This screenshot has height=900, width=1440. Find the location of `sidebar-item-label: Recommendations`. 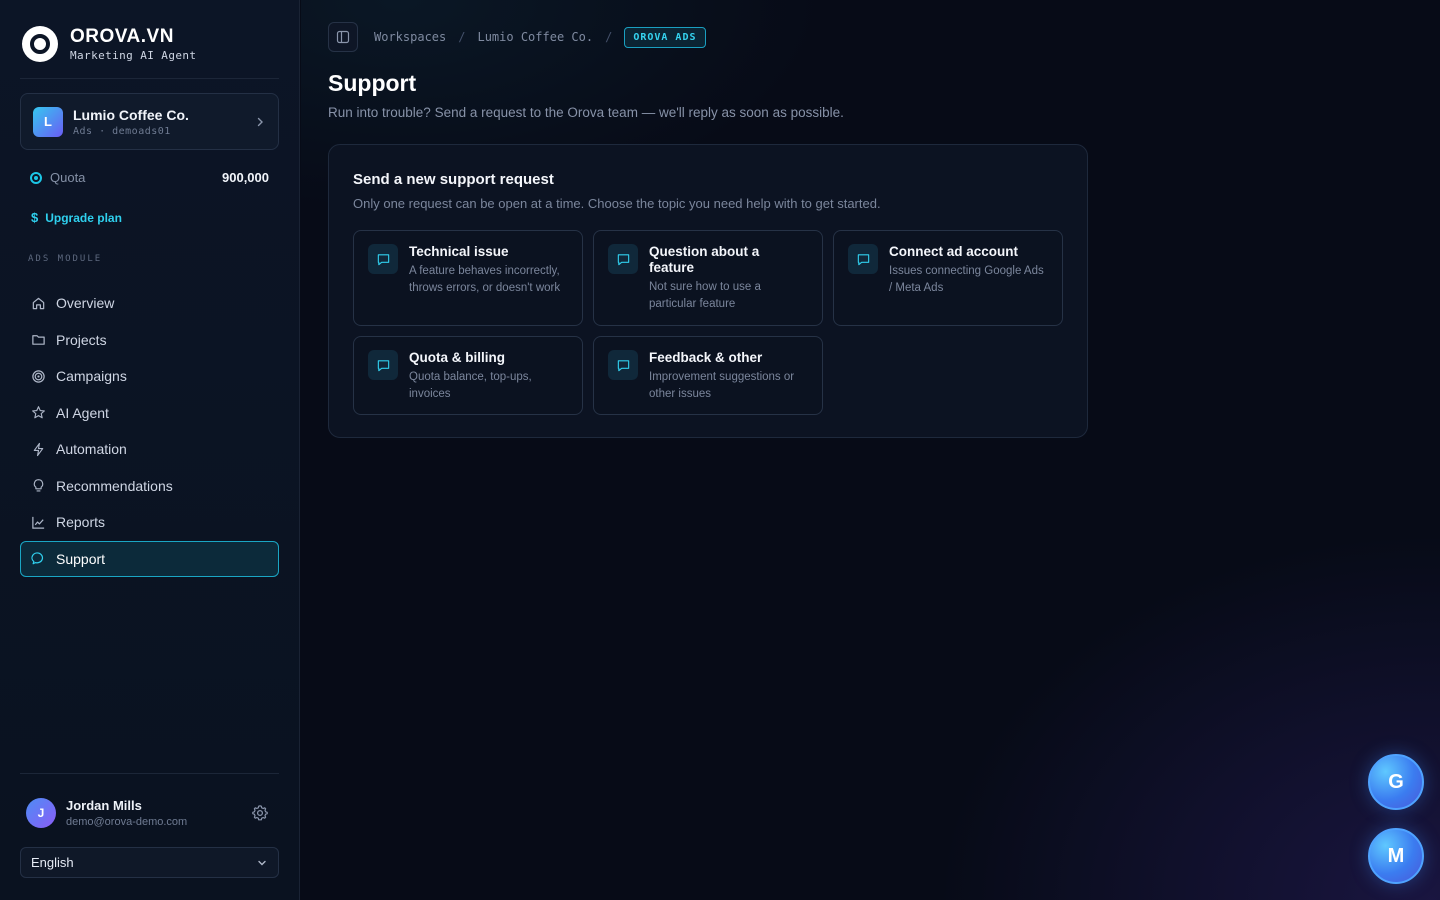

sidebar-item-label: Recommendations is located at coordinates (114, 485).